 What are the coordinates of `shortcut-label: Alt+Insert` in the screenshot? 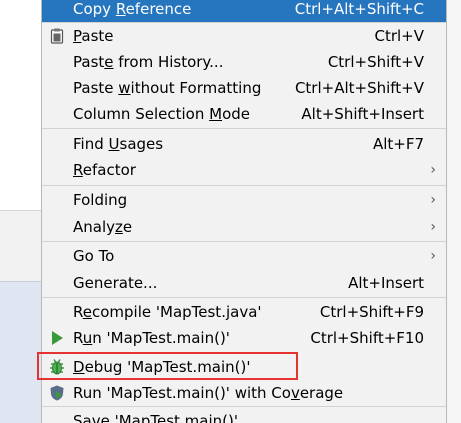 It's located at (386, 283).